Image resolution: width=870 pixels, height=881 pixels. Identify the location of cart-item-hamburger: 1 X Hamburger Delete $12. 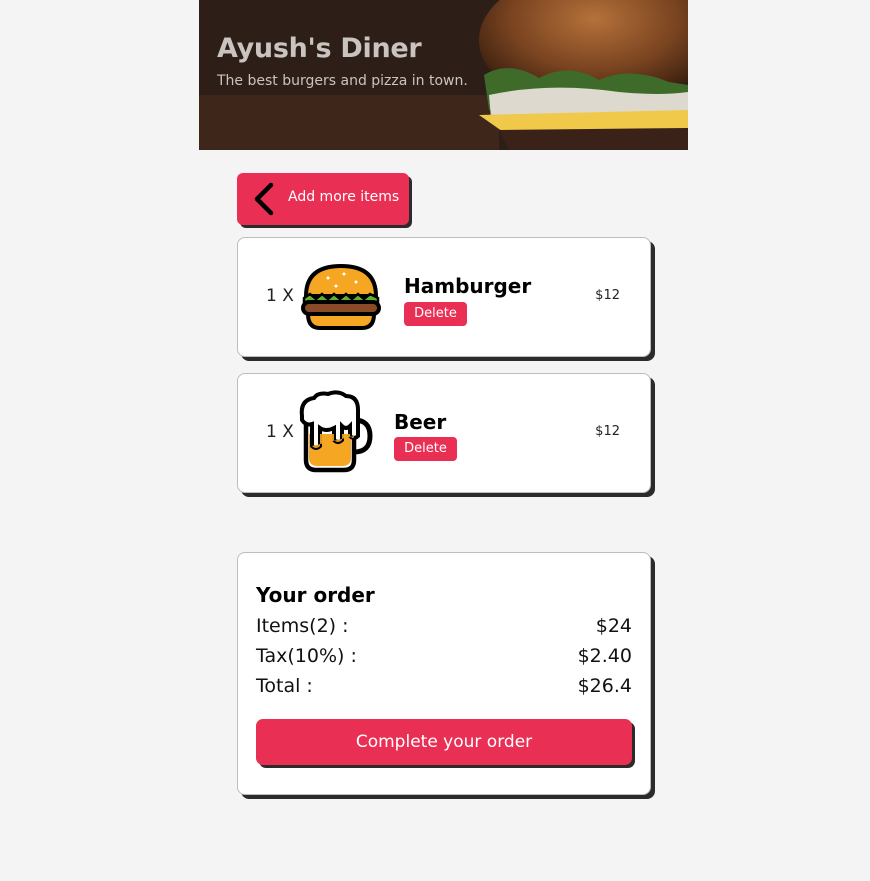
(444, 297).